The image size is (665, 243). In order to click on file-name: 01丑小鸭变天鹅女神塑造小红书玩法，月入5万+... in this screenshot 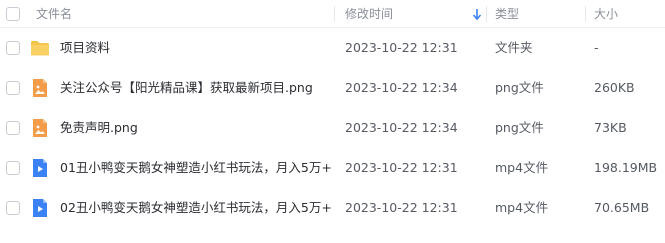, I will do `click(196, 168)`.